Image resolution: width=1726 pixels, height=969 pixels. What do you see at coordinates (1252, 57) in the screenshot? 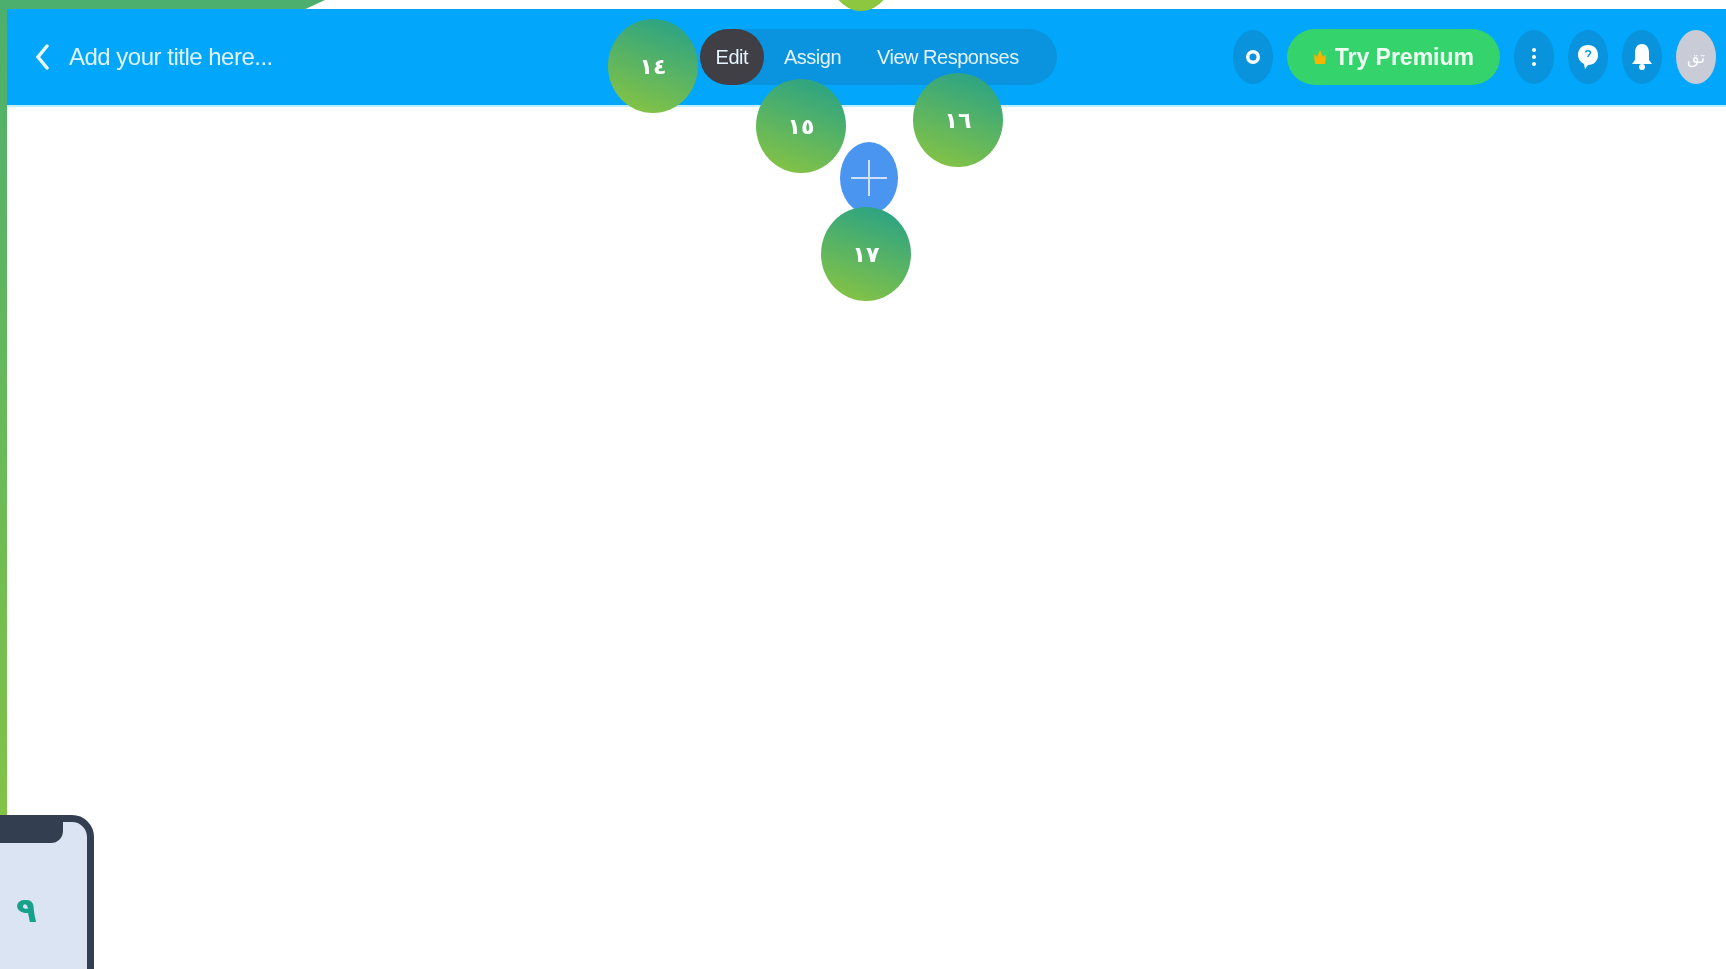
I see `eye-icon` at bounding box center [1252, 57].